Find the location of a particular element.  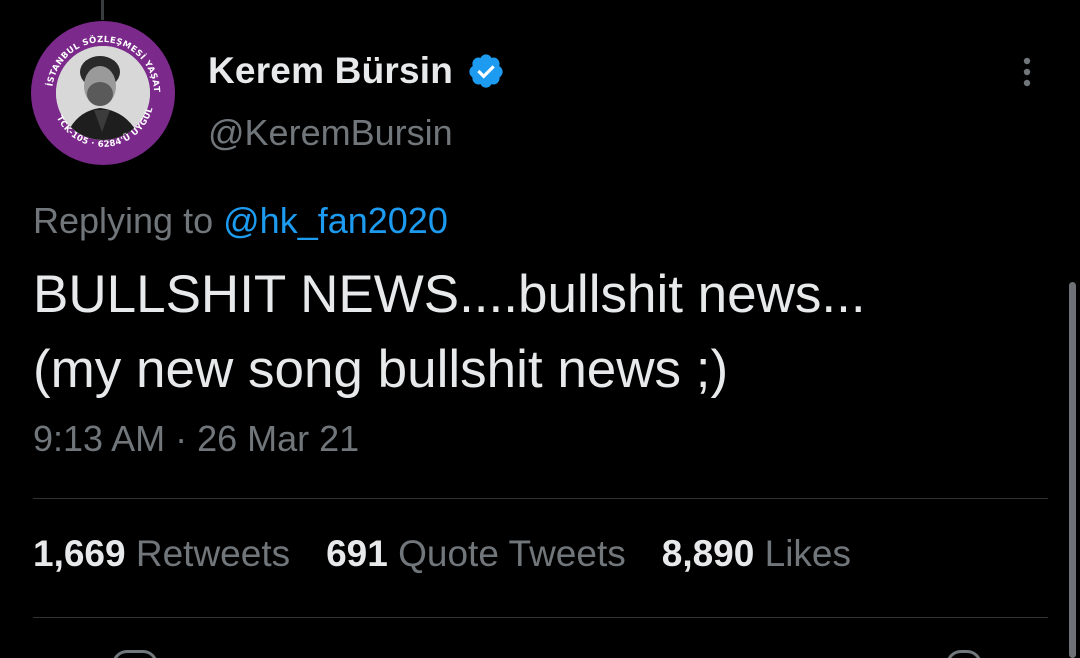

reply-mention-link: @hk_fan2020 is located at coordinates (335, 220).